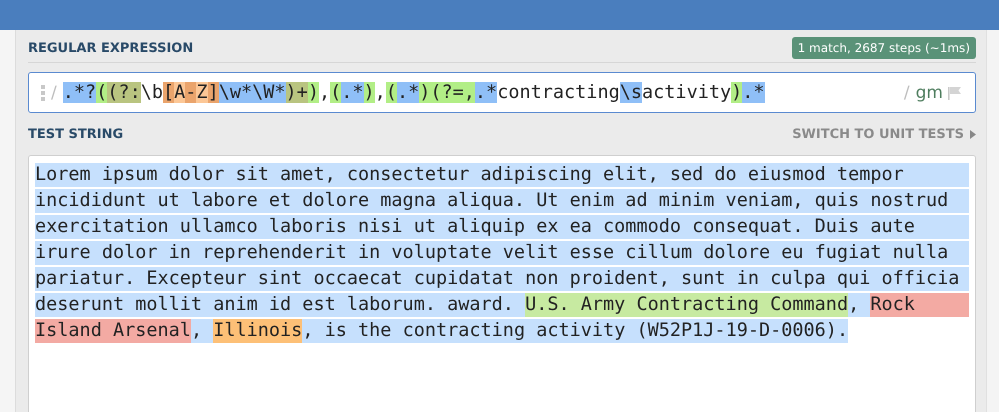 This screenshot has height=412, width=999. Describe the element at coordinates (280, 305) in the screenshot. I see `test-text: deserunt mollit anim id est laborum. award.` at that location.